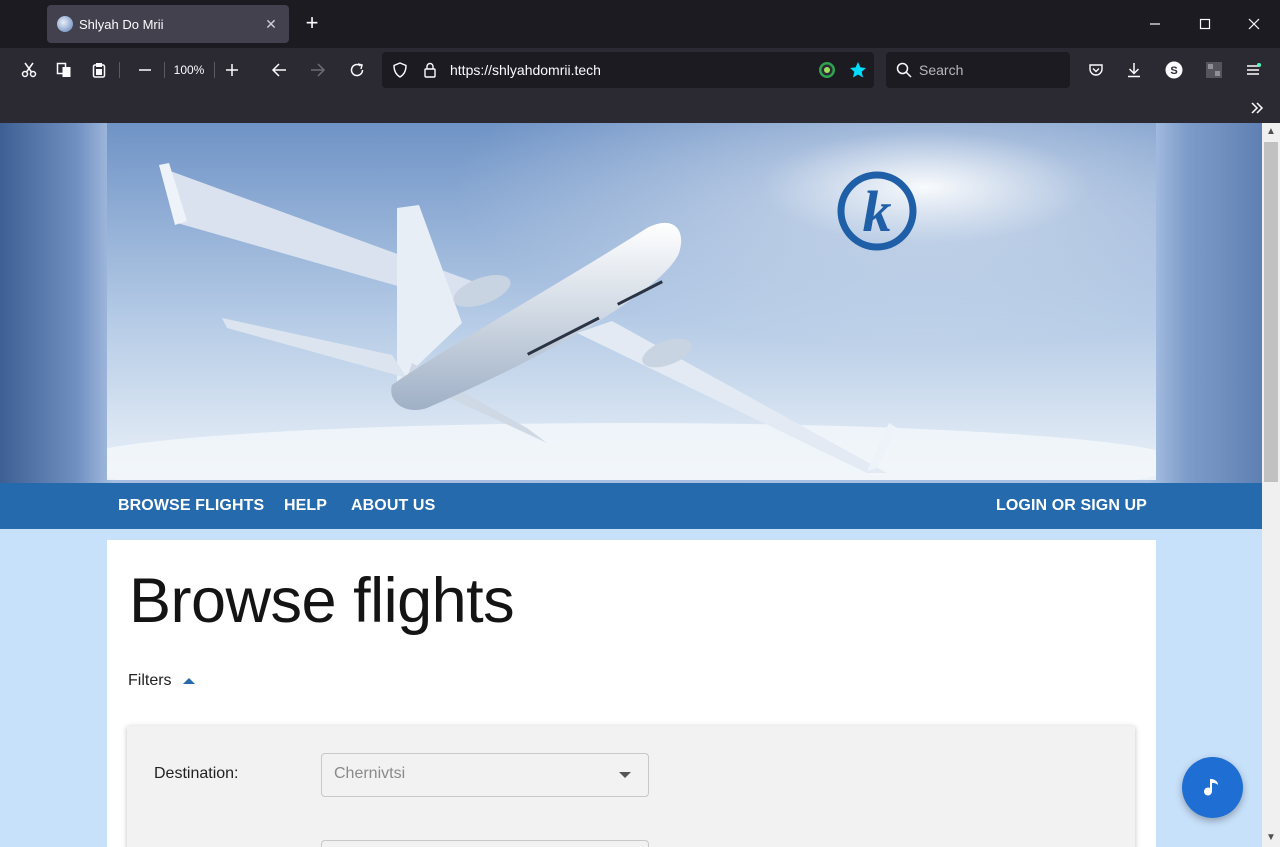  What do you see at coordinates (625, 775) in the screenshot?
I see `dropdown-caret-icon` at bounding box center [625, 775].